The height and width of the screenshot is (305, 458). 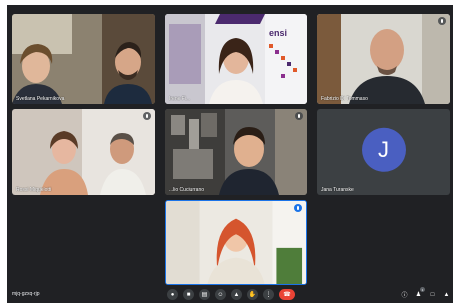 I want to click on banner-logo-text: ensi, so click(x=278, y=33).